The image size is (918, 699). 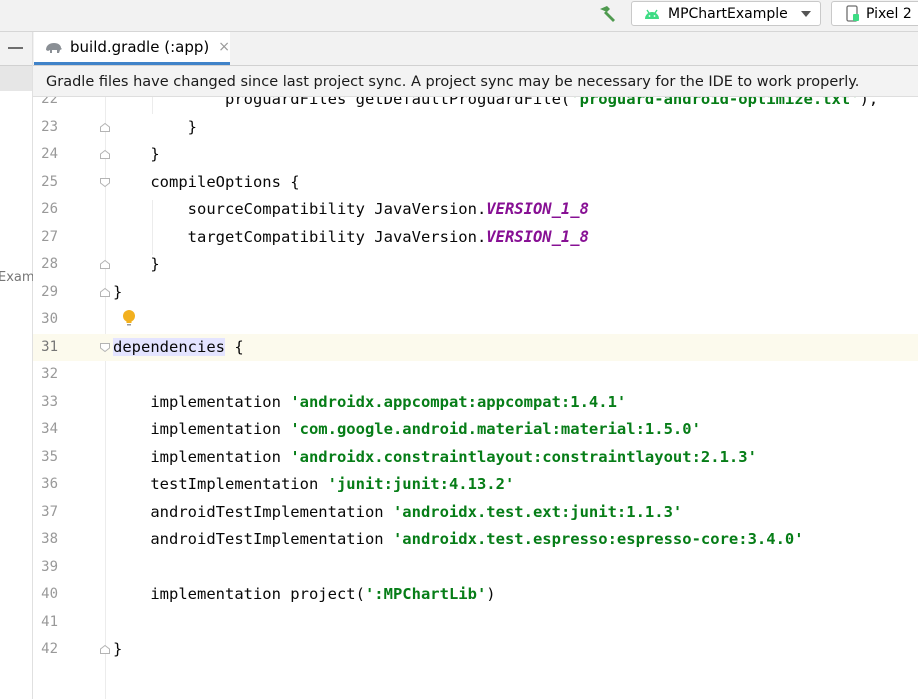 What do you see at coordinates (475, 183) in the screenshot?
I see `code-line: 25 compileOptions {` at bounding box center [475, 183].